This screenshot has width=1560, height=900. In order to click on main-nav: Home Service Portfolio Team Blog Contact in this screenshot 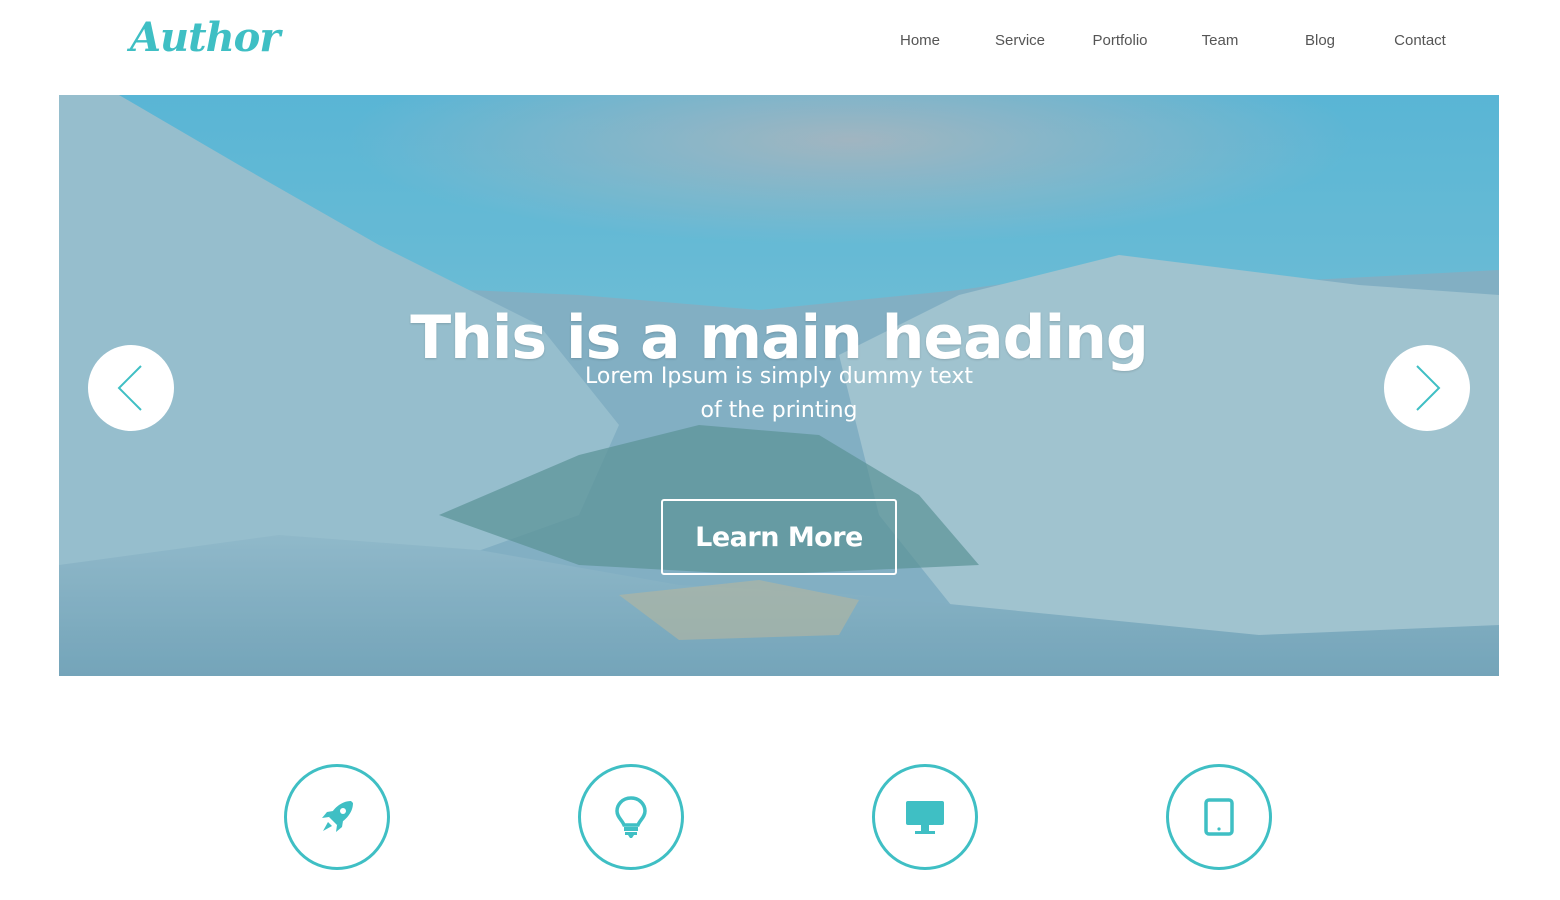, I will do `click(780, 44)`.